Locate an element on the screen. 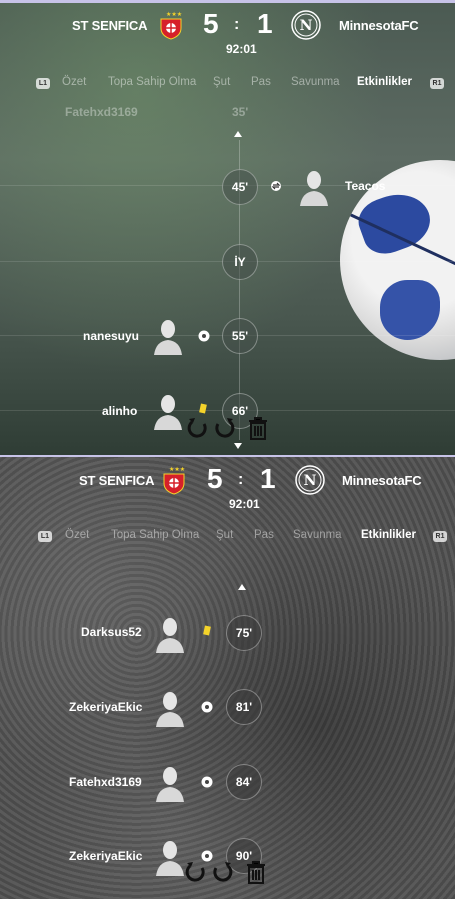  event-player-name: nanesuyu is located at coordinates (111, 336).